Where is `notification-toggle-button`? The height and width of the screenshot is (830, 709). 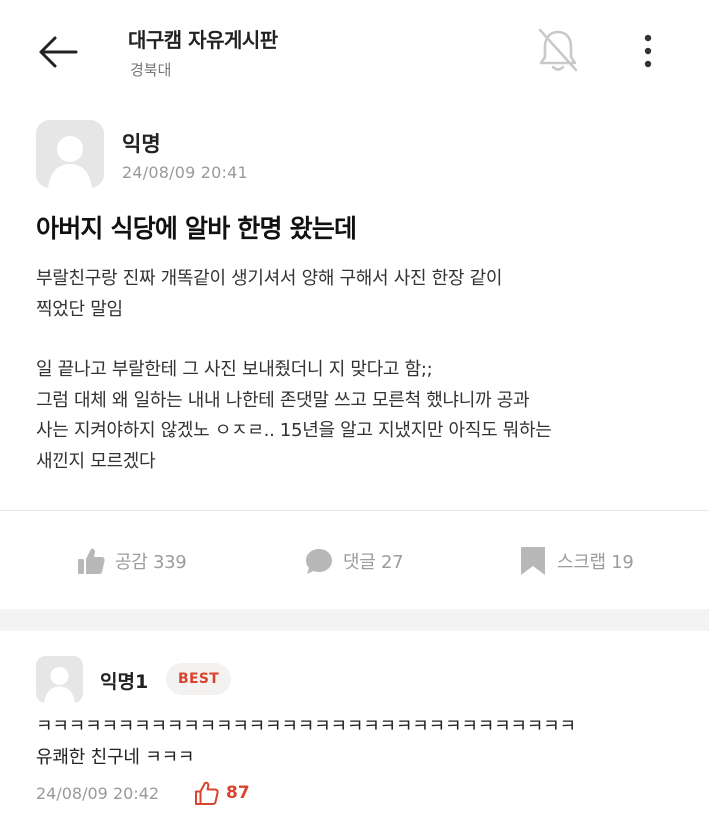 notification-toggle-button is located at coordinates (558, 50).